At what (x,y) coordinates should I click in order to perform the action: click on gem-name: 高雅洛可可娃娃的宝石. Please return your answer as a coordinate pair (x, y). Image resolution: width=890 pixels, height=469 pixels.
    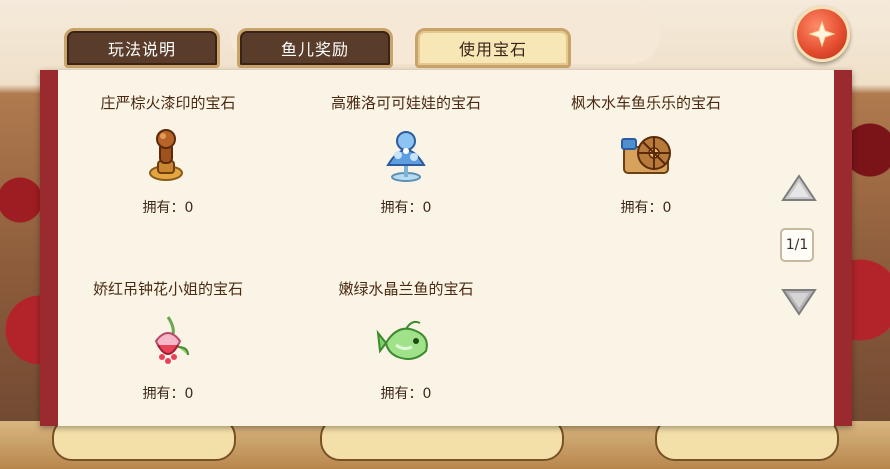
    Looking at the image, I should click on (405, 103).